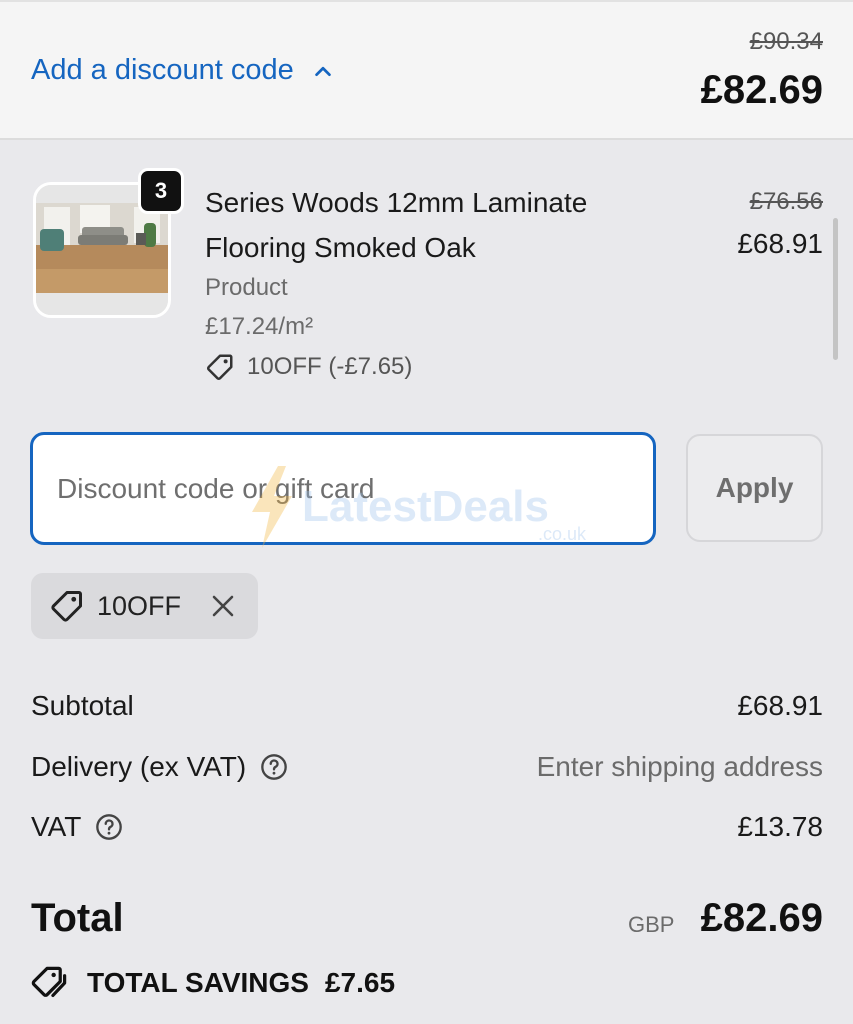 The width and height of the screenshot is (853, 1024). What do you see at coordinates (786, 201) in the screenshot?
I see `line-original-price: £76.56` at bounding box center [786, 201].